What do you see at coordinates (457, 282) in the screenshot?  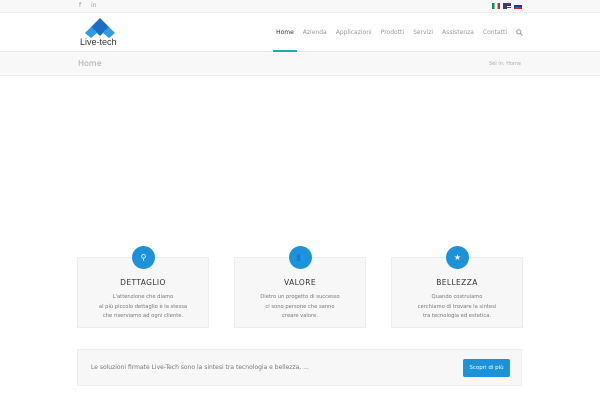 I see `feature-title: BELLEZZA` at bounding box center [457, 282].